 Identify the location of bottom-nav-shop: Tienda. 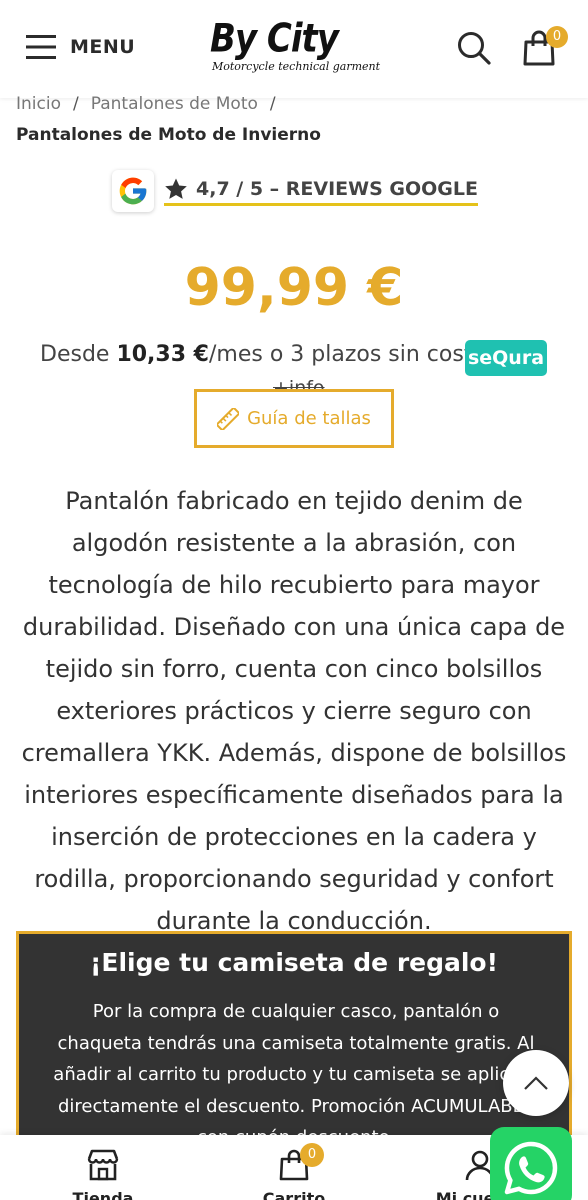
(103, 1174).